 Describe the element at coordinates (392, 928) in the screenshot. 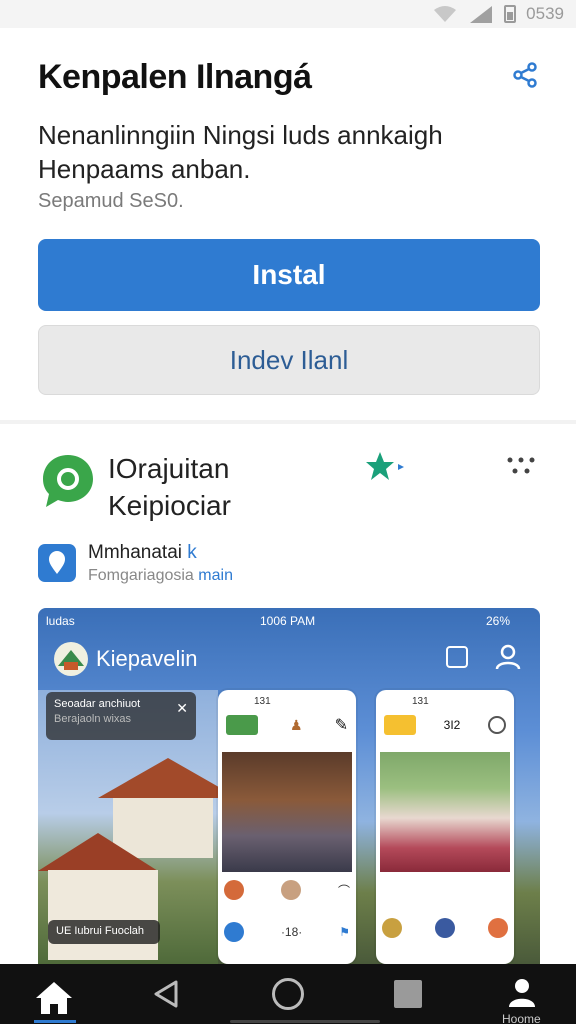

I see `search-icon` at that location.